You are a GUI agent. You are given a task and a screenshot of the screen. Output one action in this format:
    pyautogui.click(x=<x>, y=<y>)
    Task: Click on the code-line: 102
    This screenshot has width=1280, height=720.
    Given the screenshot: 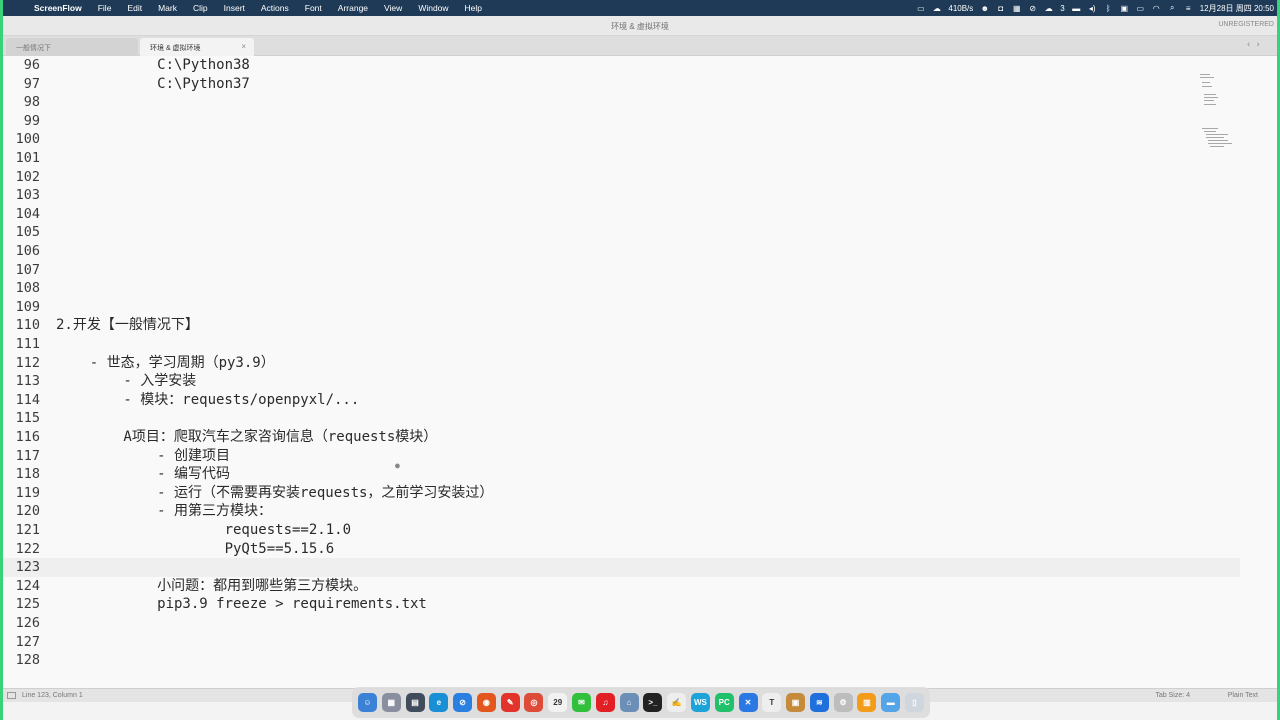 What is the action you would take?
    pyautogui.click(x=620, y=177)
    